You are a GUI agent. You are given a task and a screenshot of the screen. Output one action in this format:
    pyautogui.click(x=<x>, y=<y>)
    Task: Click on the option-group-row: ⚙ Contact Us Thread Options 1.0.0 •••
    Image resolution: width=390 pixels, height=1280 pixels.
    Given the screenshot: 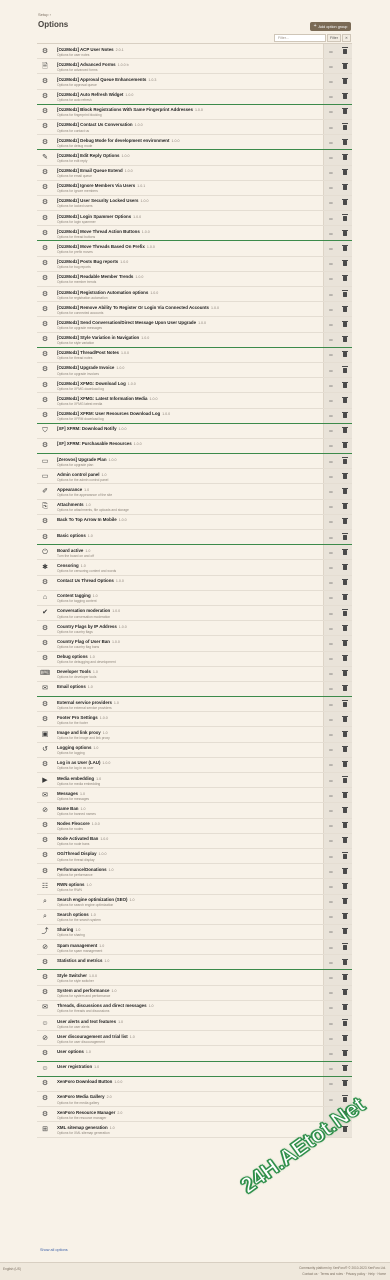 What is the action you would take?
    pyautogui.click(x=194, y=583)
    